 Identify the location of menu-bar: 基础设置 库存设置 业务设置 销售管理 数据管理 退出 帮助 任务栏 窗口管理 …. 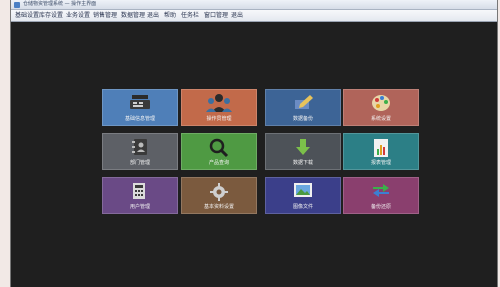
(254, 16).